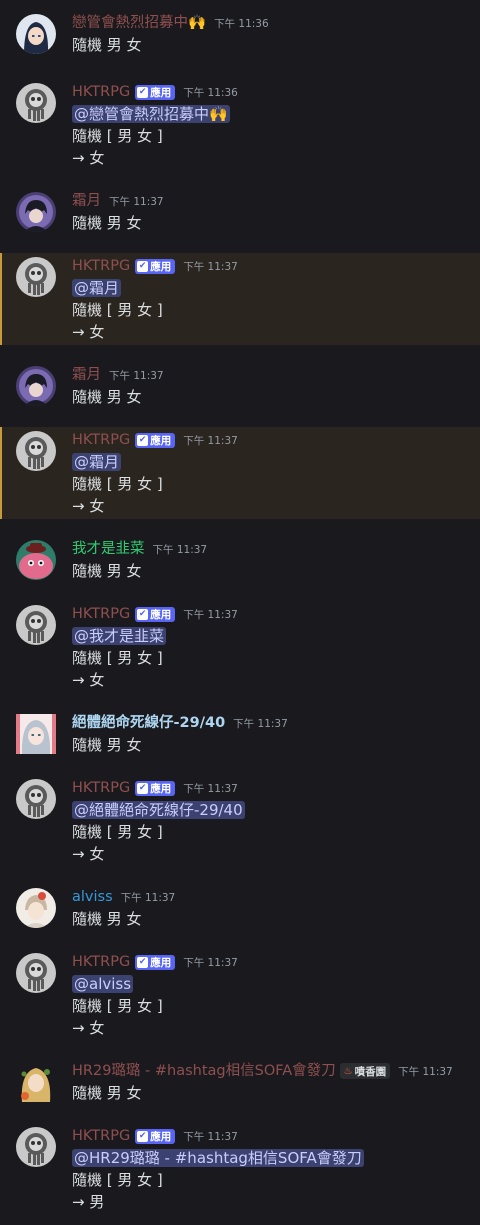 Image resolution: width=480 pixels, height=1225 pixels. I want to click on message: 絕體絕命死線仔-29/40 下午 11:37 隨機 男 女, so click(240, 737).